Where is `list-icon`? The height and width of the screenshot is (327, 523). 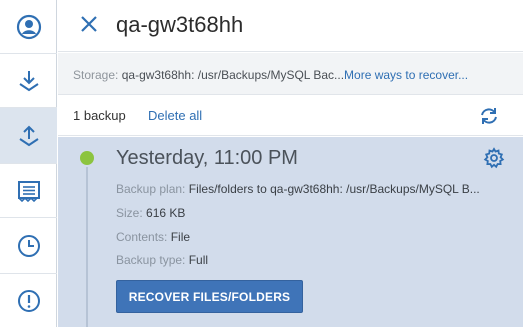
list-icon is located at coordinates (29, 191).